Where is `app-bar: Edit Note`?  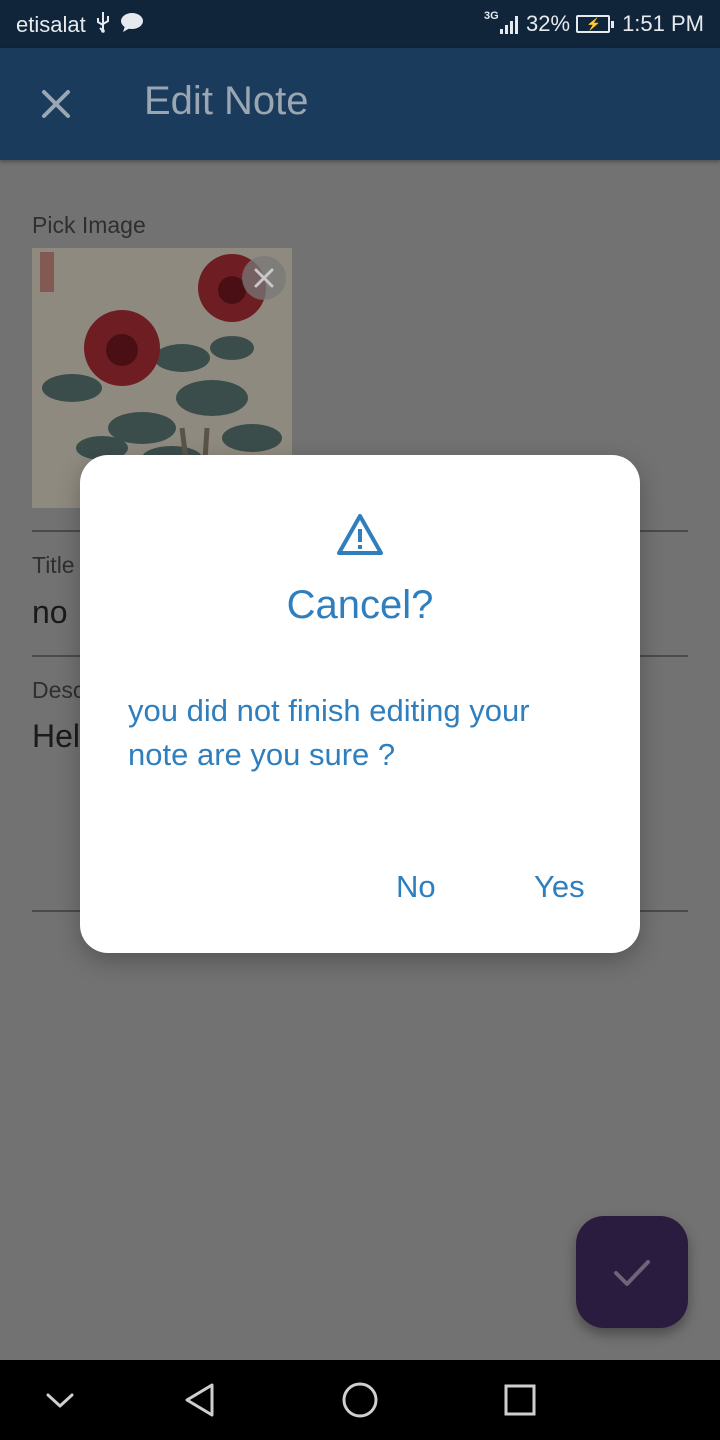
app-bar: Edit Note is located at coordinates (360, 104).